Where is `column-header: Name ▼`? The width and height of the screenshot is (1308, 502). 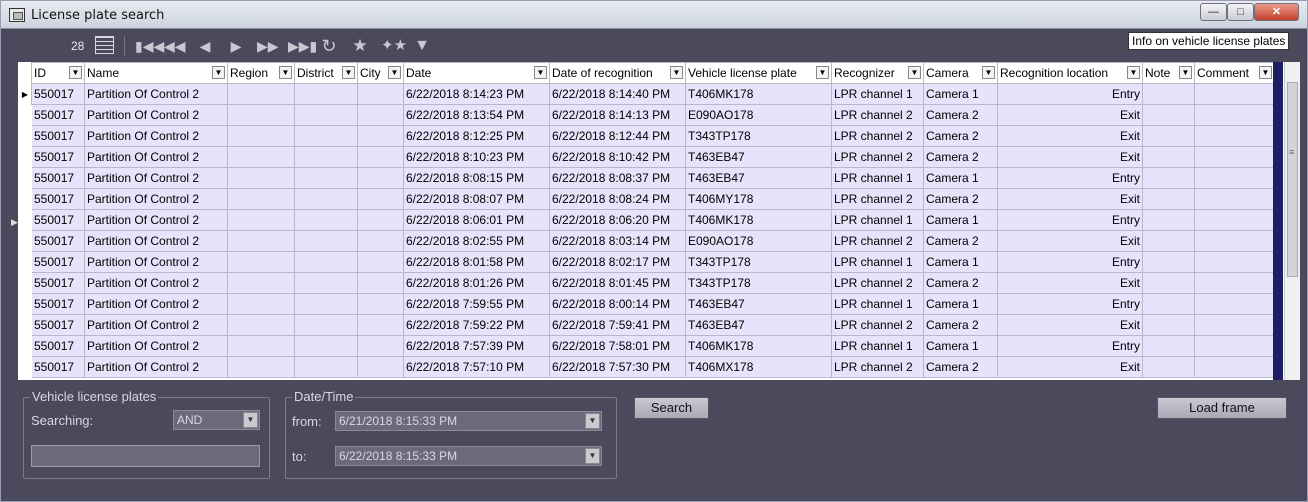
column-header: Name ▼ is located at coordinates (156, 73).